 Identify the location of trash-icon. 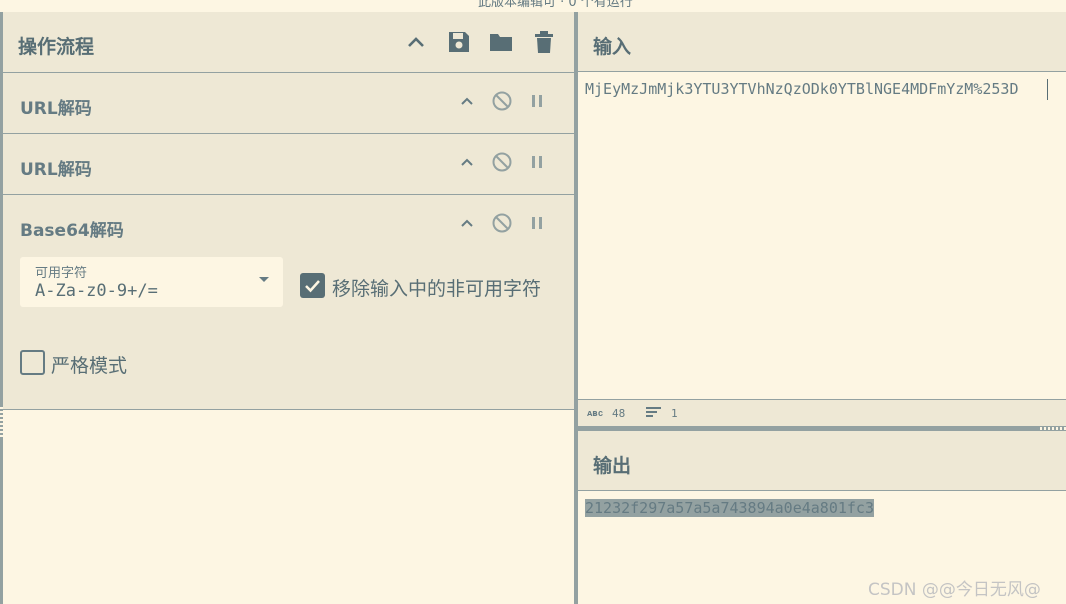
(544, 42).